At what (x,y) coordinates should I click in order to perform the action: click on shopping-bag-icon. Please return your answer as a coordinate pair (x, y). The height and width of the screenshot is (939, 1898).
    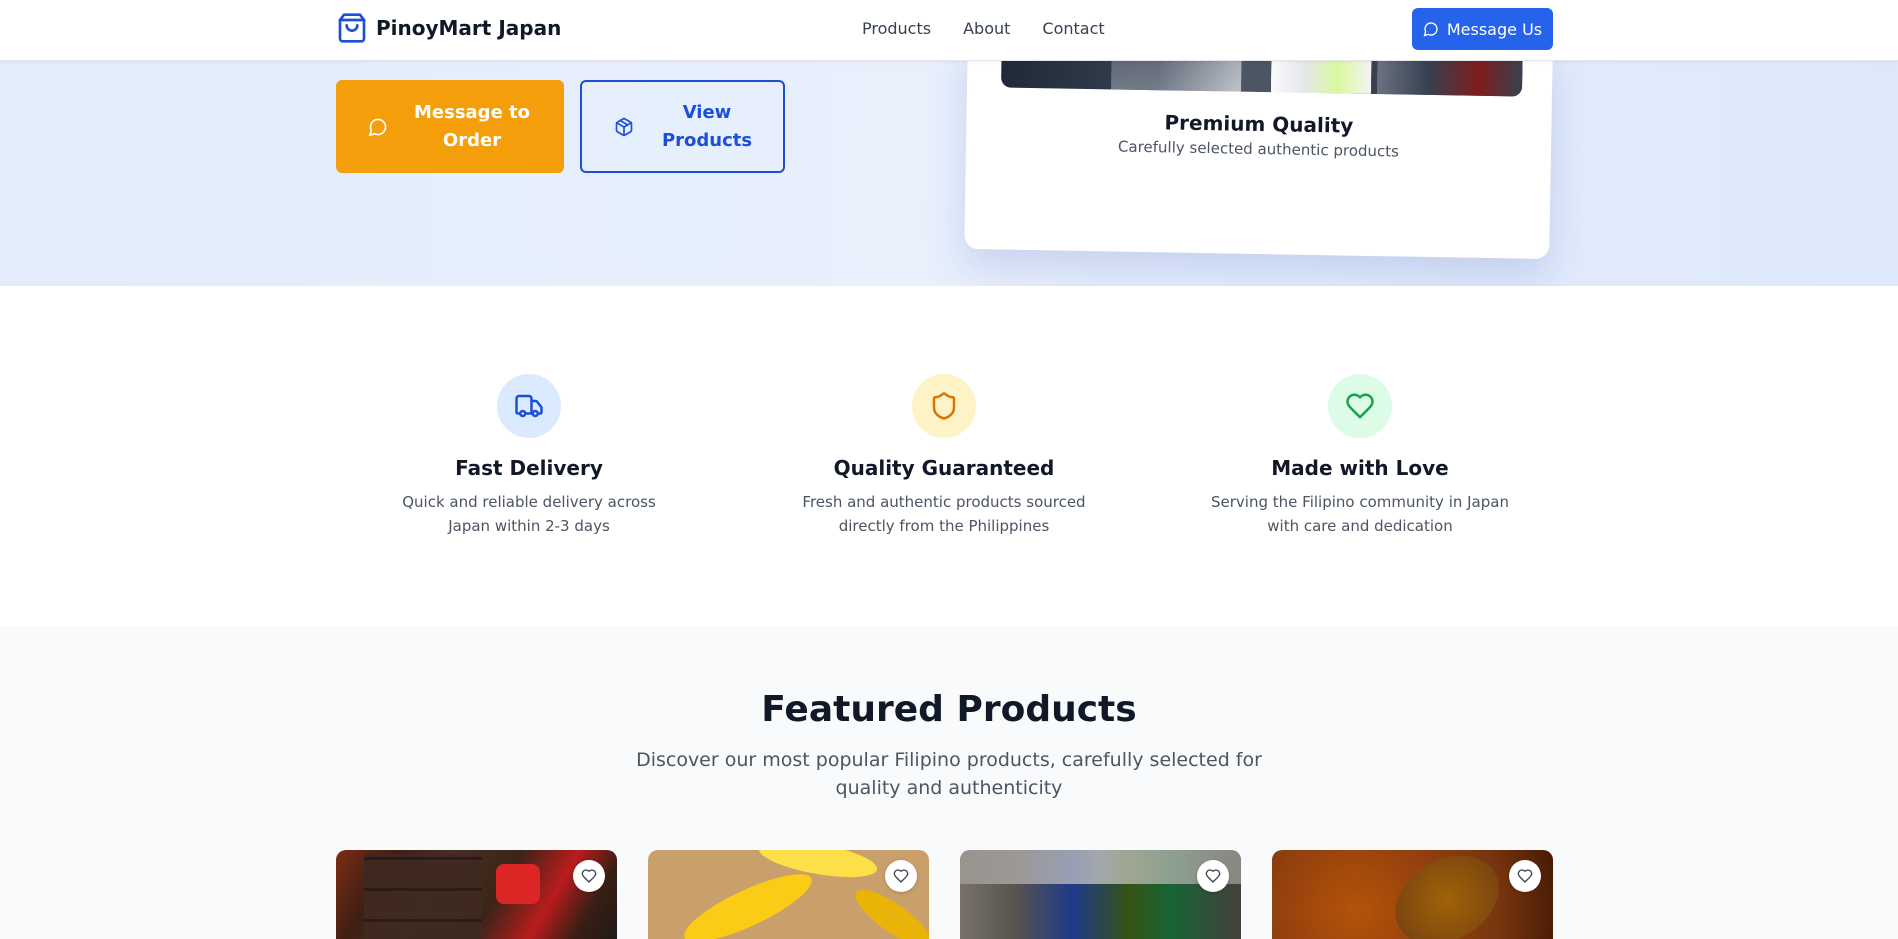
    Looking at the image, I should click on (352, 28).